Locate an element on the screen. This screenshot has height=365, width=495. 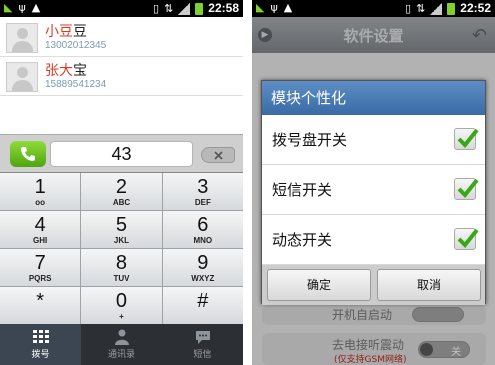
key-4: 4 GHI is located at coordinates (40, 229).